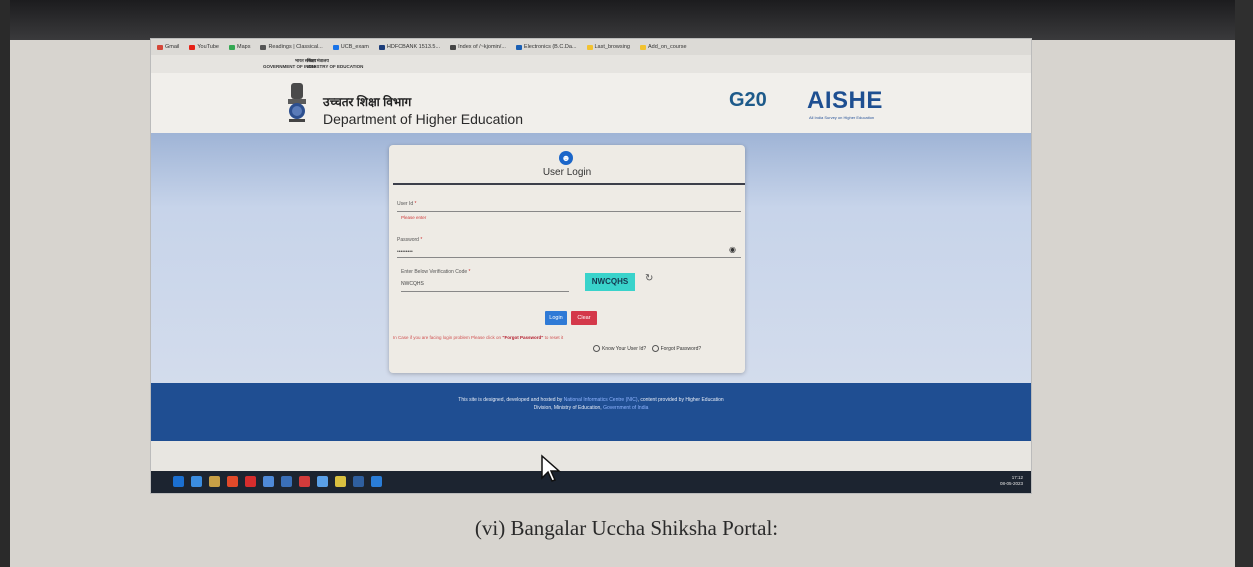 The height and width of the screenshot is (567, 1253). I want to click on figure-caption: (vi) Bangalar Uccha Shiksha Portal:, so click(626, 528).